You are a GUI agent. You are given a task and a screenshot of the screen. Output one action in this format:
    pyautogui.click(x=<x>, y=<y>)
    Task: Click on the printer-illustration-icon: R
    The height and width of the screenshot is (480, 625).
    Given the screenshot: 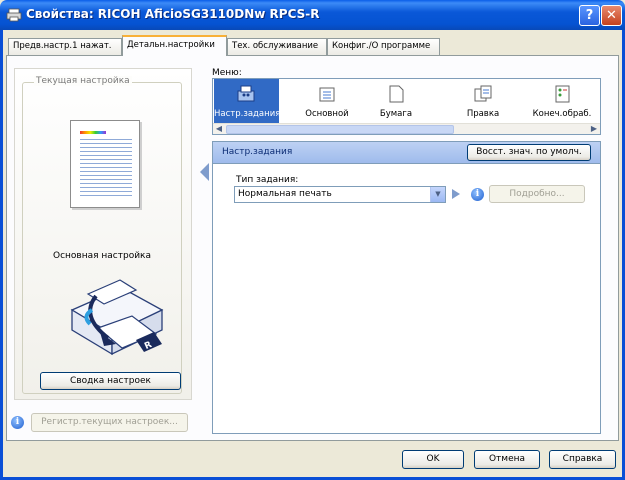 What is the action you would take?
    pyautogui.click(x=117, y=317)
    